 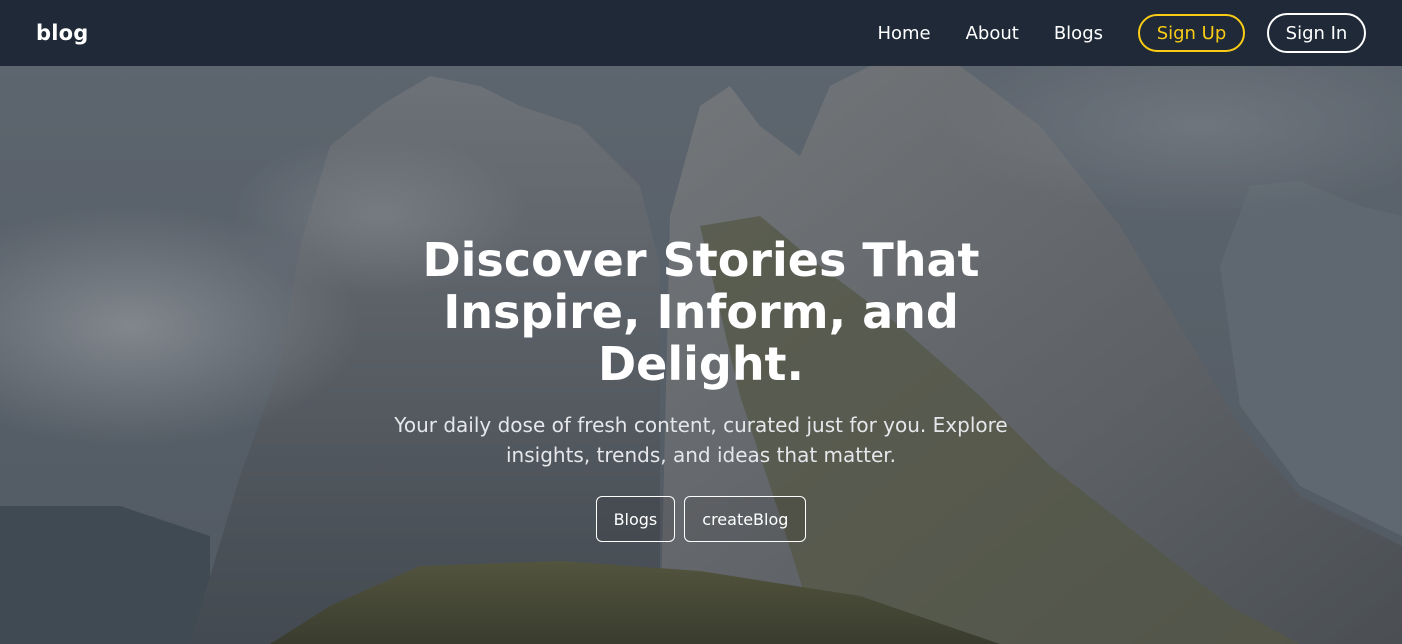 I want to click on sign-in-button: Sign In, so click(x=1316, y=33).